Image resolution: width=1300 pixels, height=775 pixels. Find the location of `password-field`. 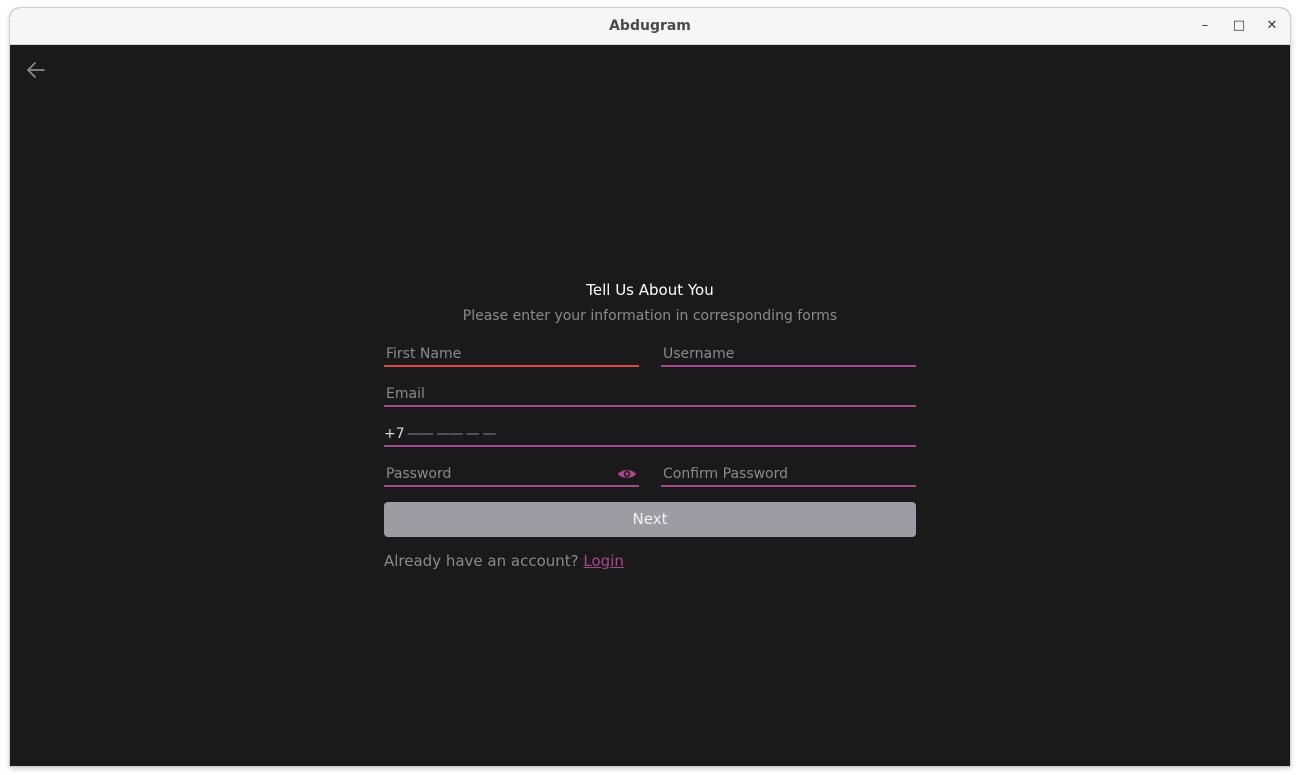

password-field is located at coordinates (511, 475).